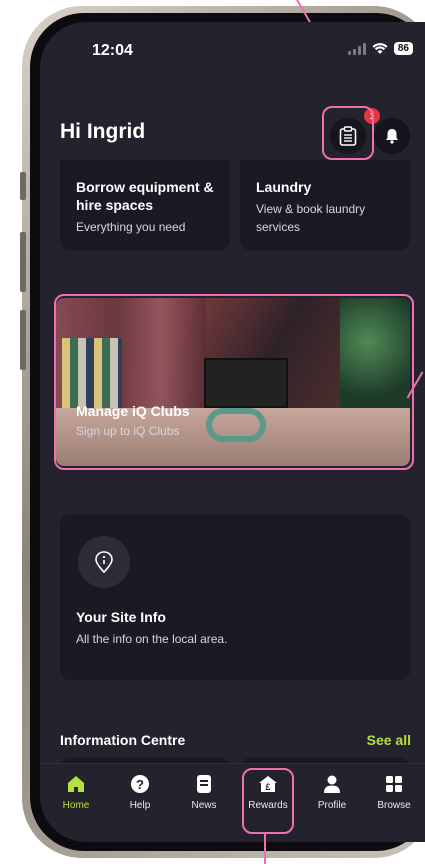  I want to click on nav-home-label: Home, so click(76, 805).